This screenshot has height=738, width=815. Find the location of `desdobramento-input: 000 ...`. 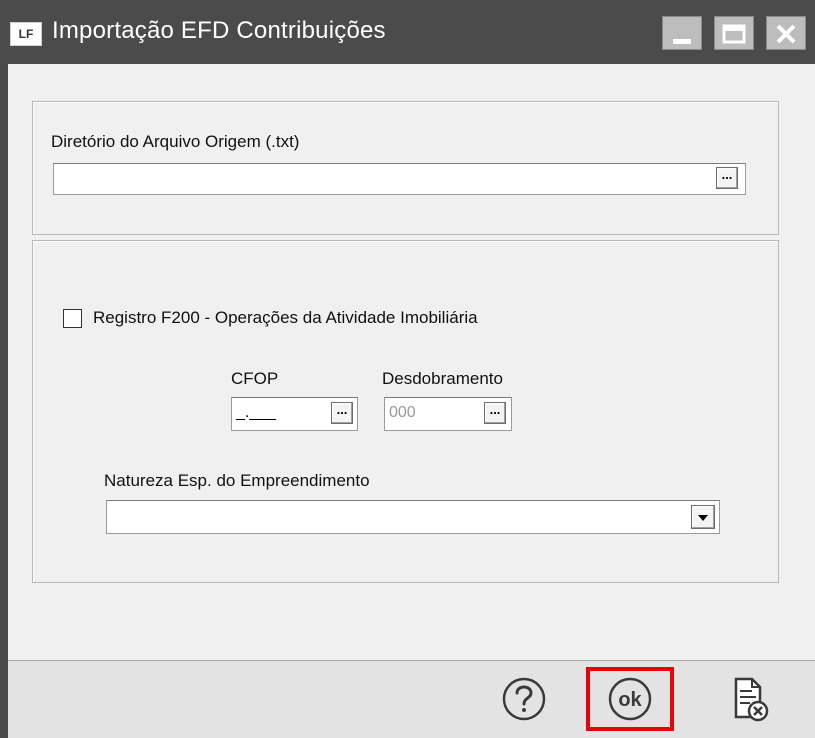

desdobramento-input: 000 ... is located at coordinates (448, 414).